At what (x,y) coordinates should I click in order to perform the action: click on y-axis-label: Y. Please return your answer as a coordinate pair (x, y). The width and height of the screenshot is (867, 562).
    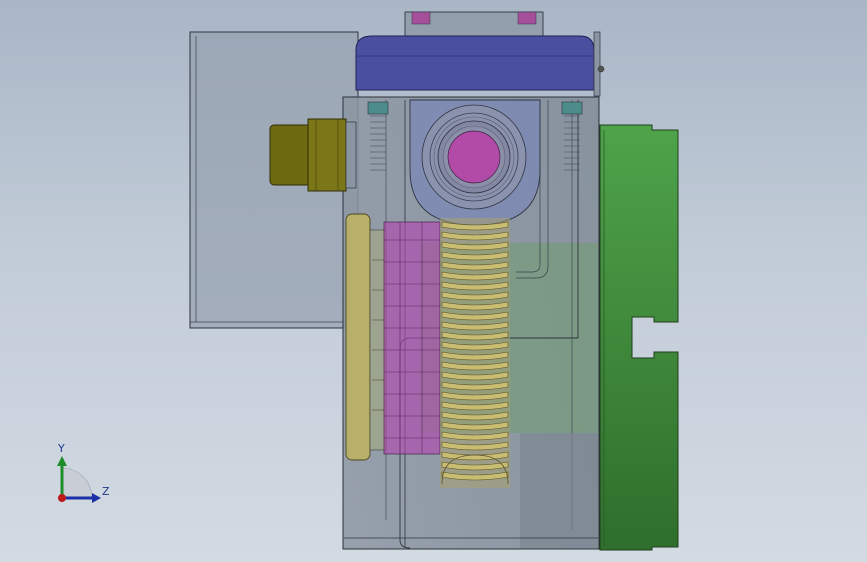
    Looking at the image, I should click on (61, 448).